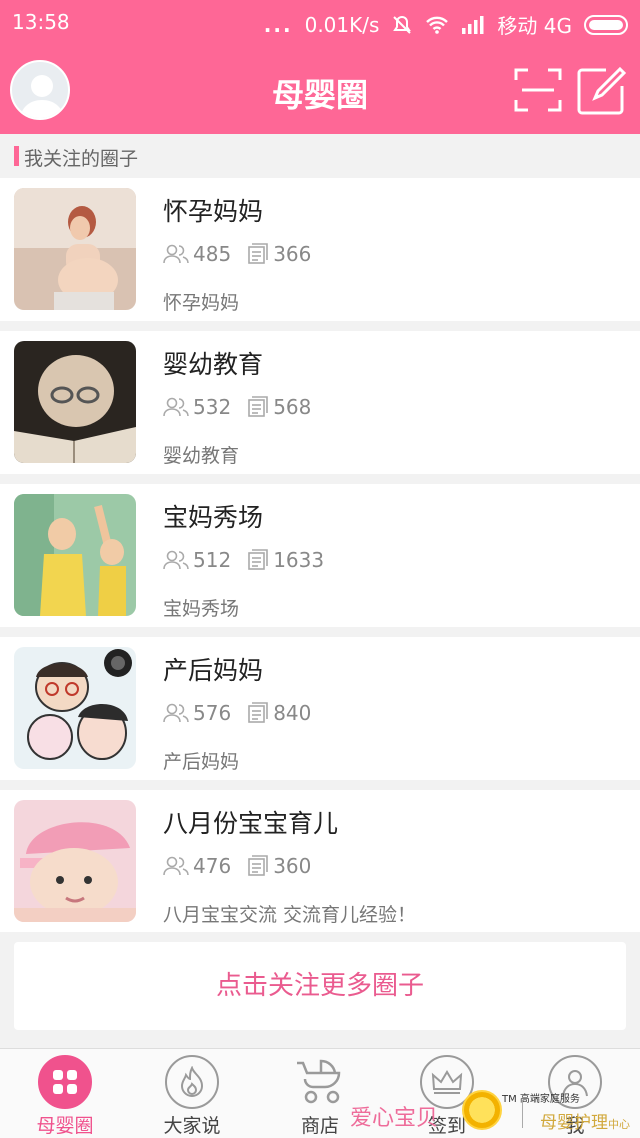 Image resolution: width=640 pixels, height=1138 pixels. What do you see at coordinates (192, 1126) in the screenshot?
I see `tab-label: 大家说` at bounding box center [192, 1126].